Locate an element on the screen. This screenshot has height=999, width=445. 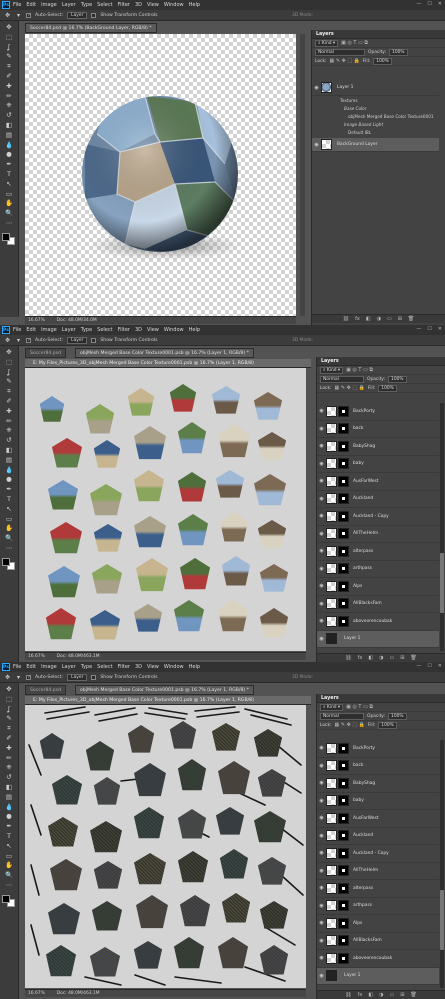
brush-icon: ✏ is located at coordinates (9, 96).